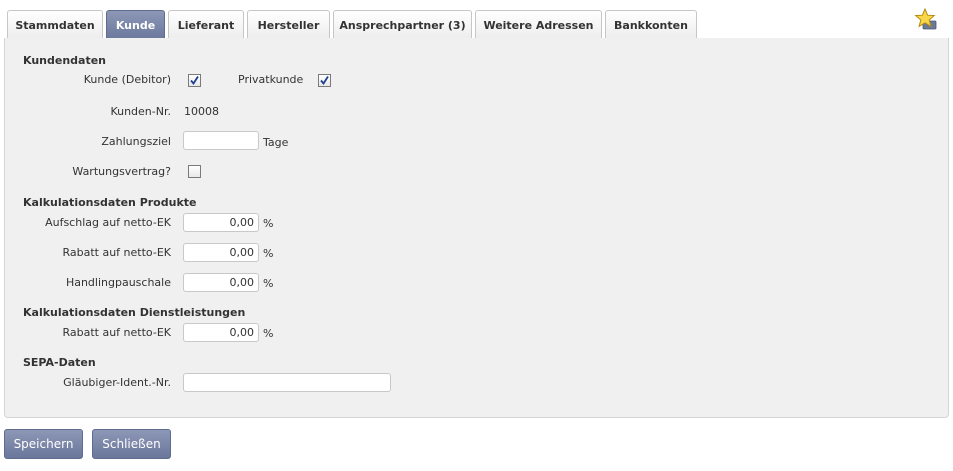 The height and width of the screenshot is (471, 953). Describe the element at coordinates (268, 333) in the screenshot. I see `unit-rabatt-dienstleistungen: %` at that location.